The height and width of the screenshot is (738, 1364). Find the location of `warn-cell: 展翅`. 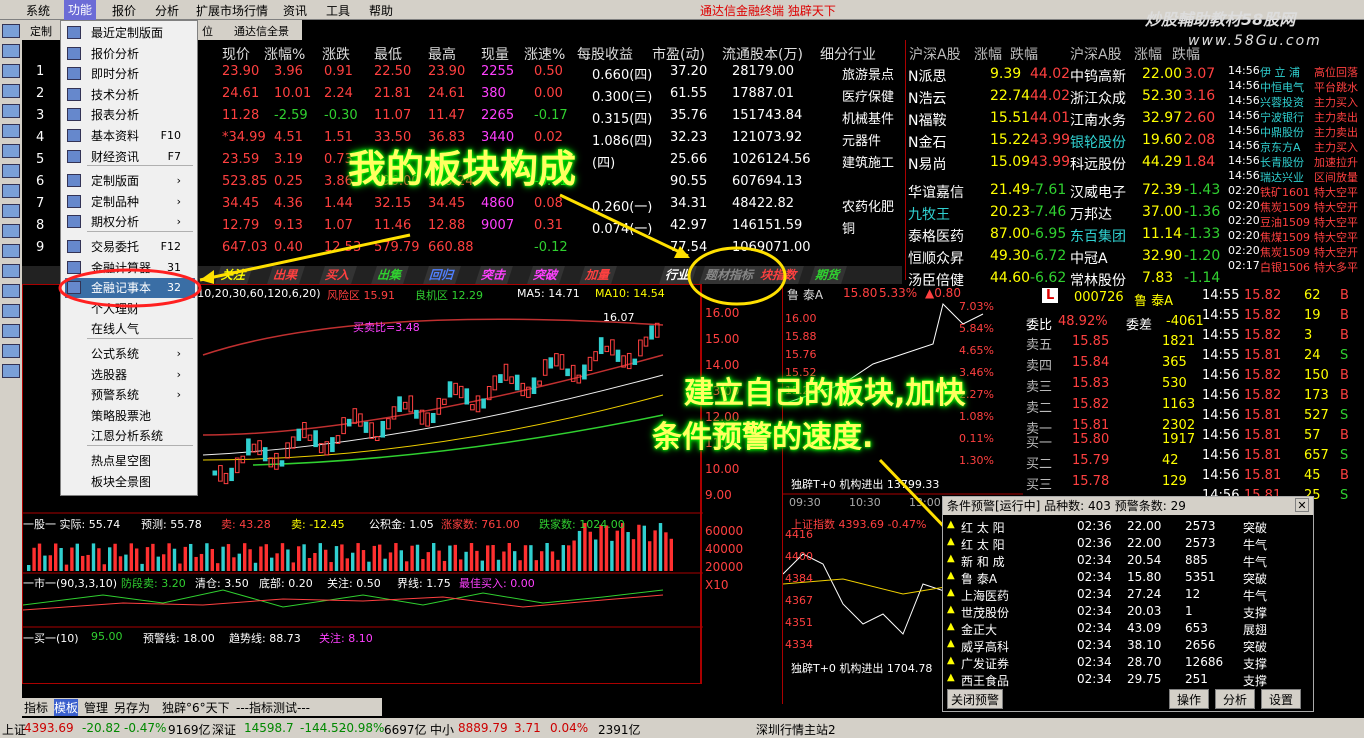

warn-cell: 展翅 is located at coordinates (1255, 630).